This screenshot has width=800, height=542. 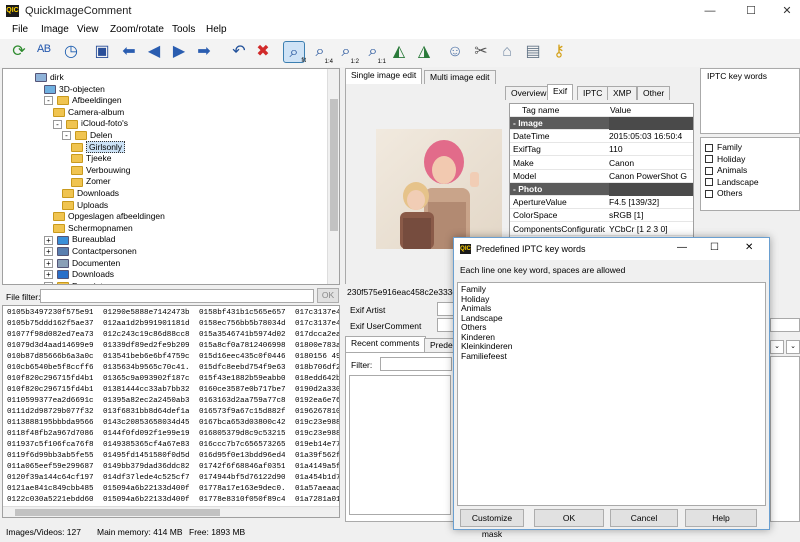 I want to click on iptc-keyword-checkbox: Others, so click(x=724, y=193).